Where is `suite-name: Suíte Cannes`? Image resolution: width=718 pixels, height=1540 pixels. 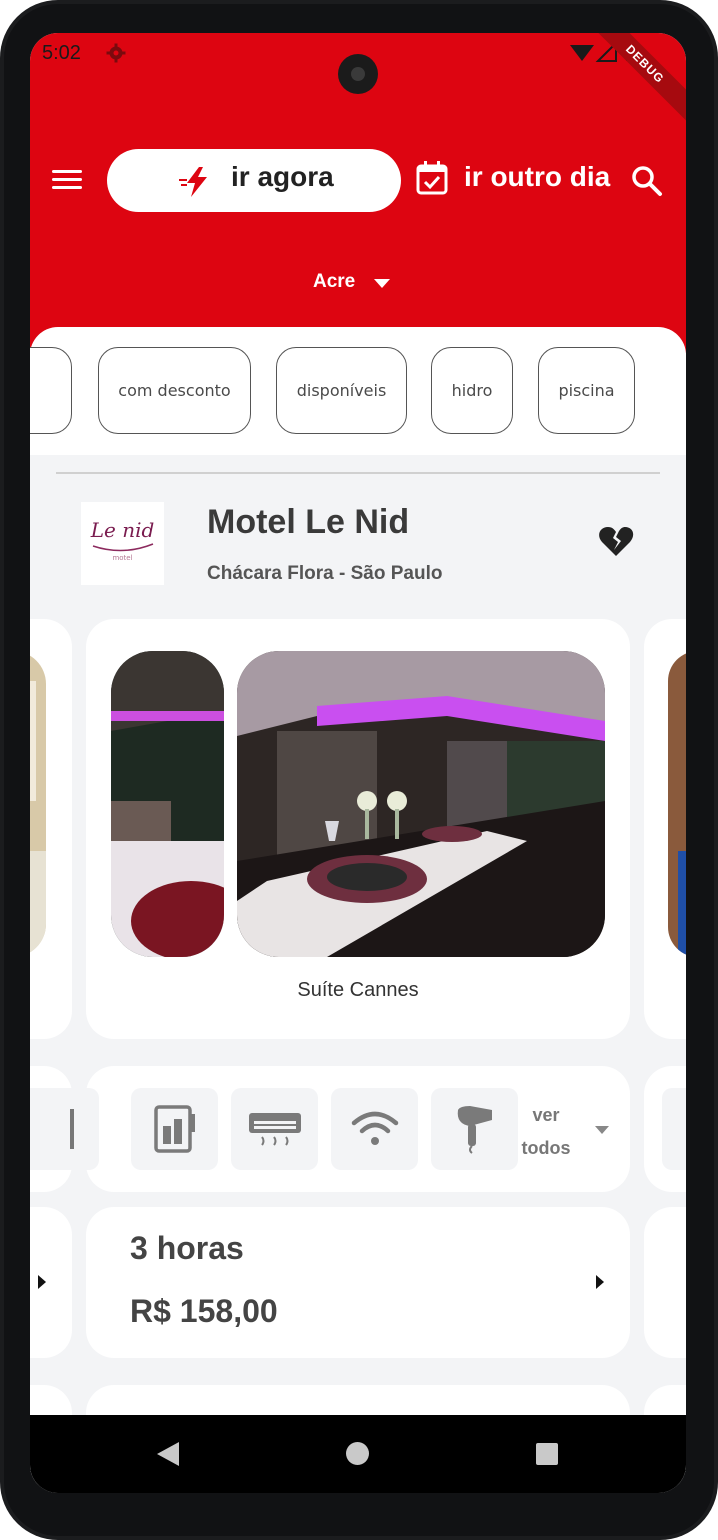
suite-name: Suíte Cannes is located at coordinates (358, 990).